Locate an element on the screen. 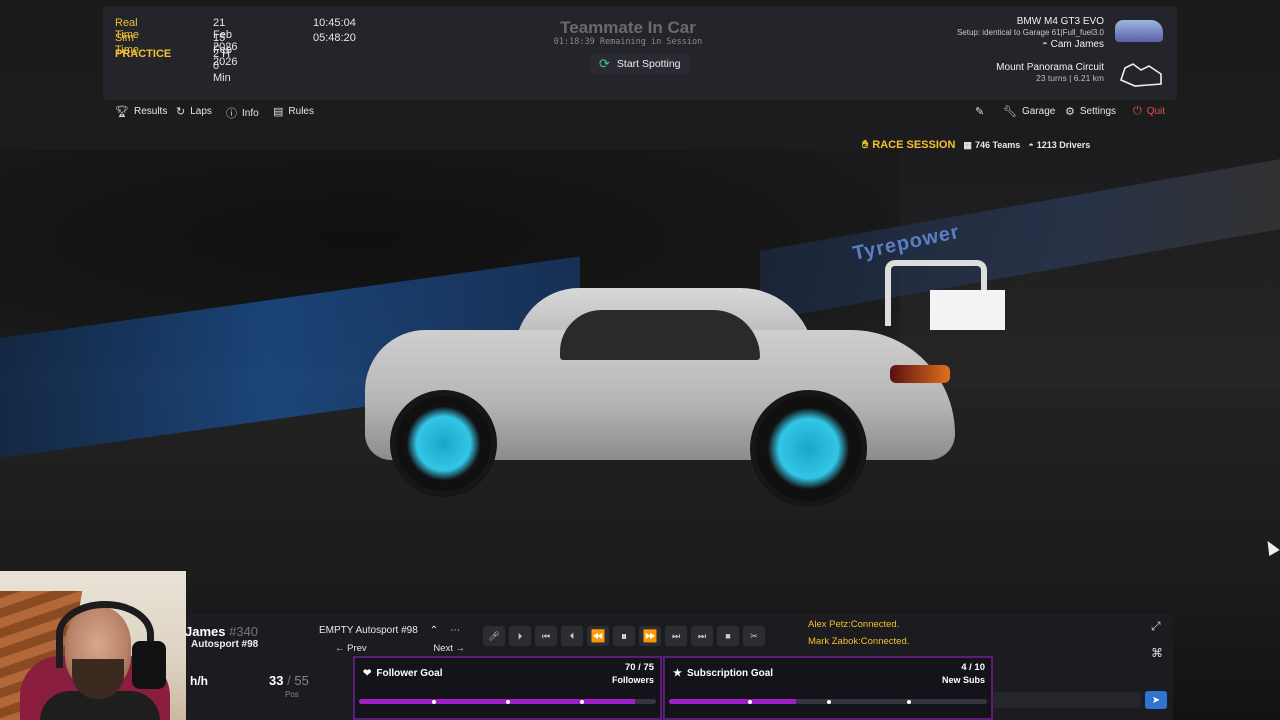 The image size is (1280, 720). focused-driver-team: Autosport #98 is located at coordinates (225, 644).